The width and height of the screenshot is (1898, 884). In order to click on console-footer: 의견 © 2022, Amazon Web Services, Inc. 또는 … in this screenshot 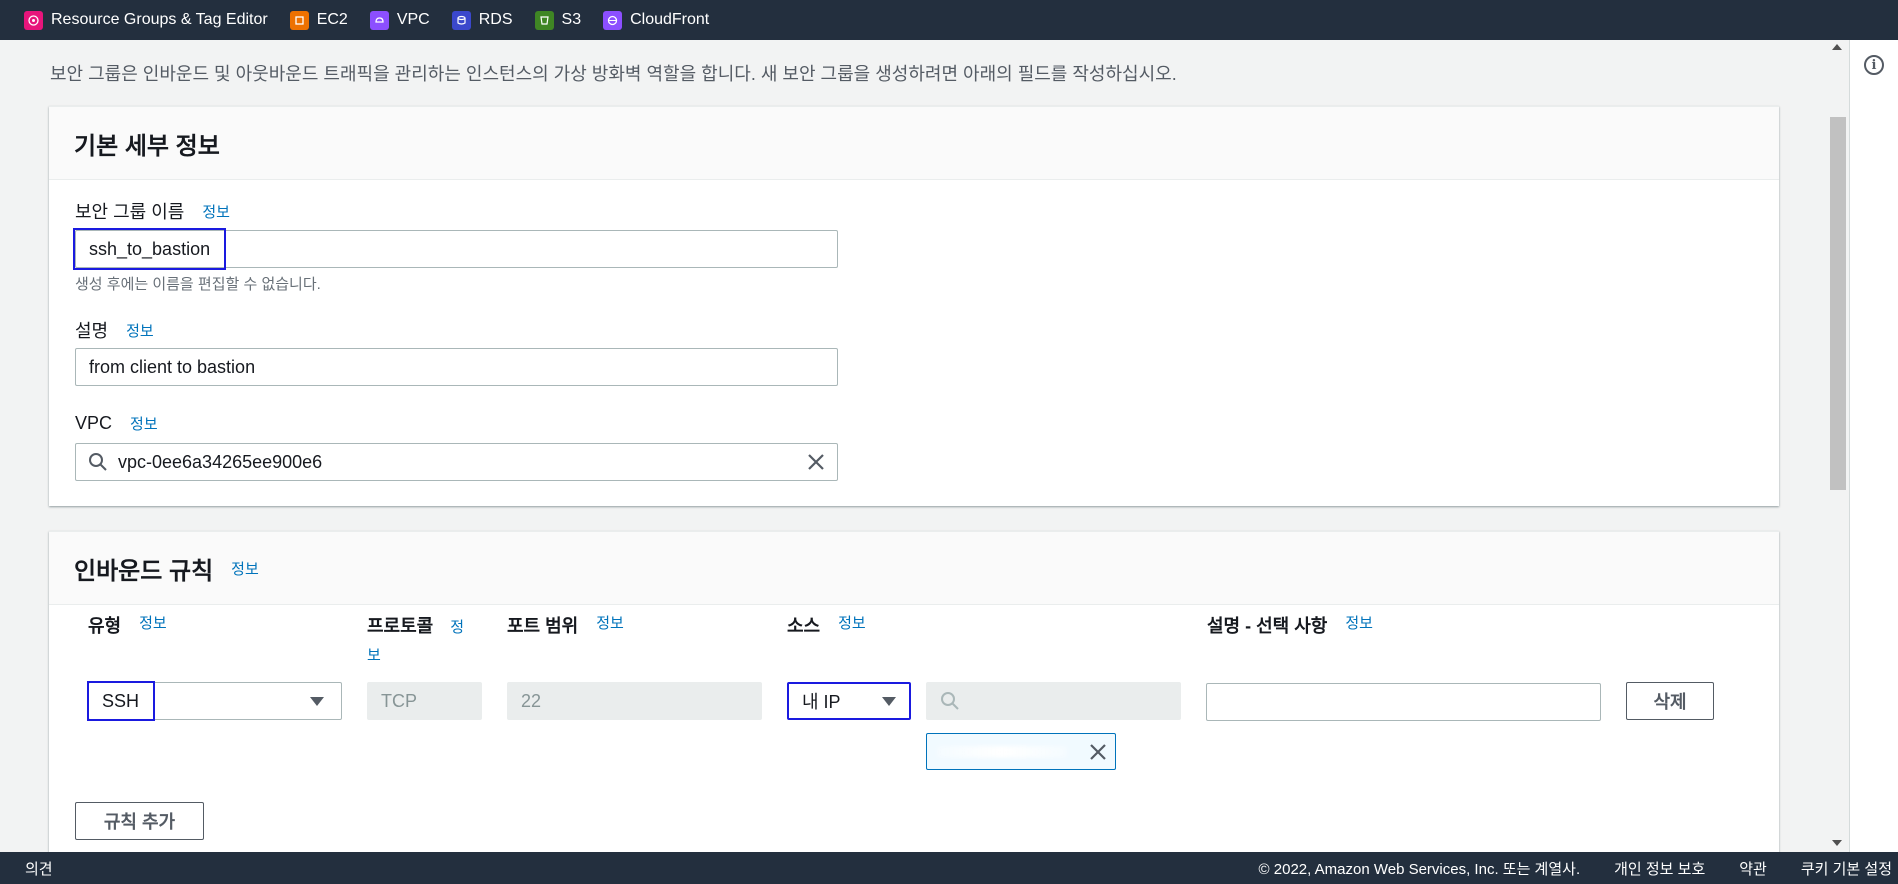, I will do `click(949, 868)`.